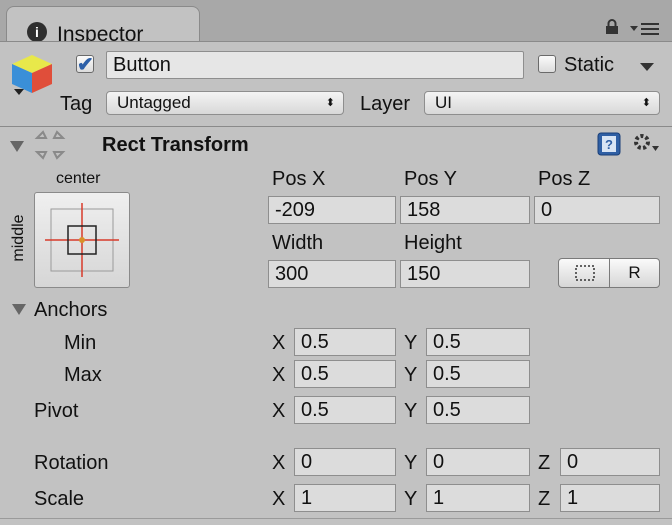  What do you see at coordinates (345, 342) in the screenshot?
I see `anchor-min-x-field: 0.5` at bounding box center [345, 342].